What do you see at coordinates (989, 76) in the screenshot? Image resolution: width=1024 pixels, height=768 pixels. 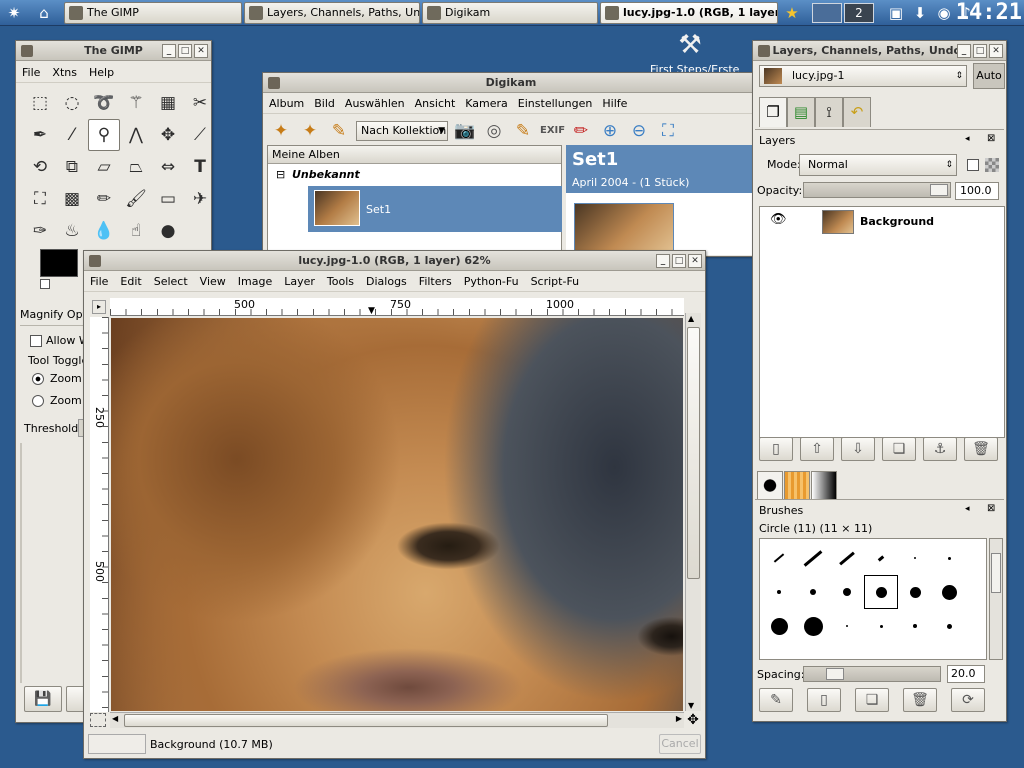 I see `auto-button: Auto` at bounding box center [989, 76].